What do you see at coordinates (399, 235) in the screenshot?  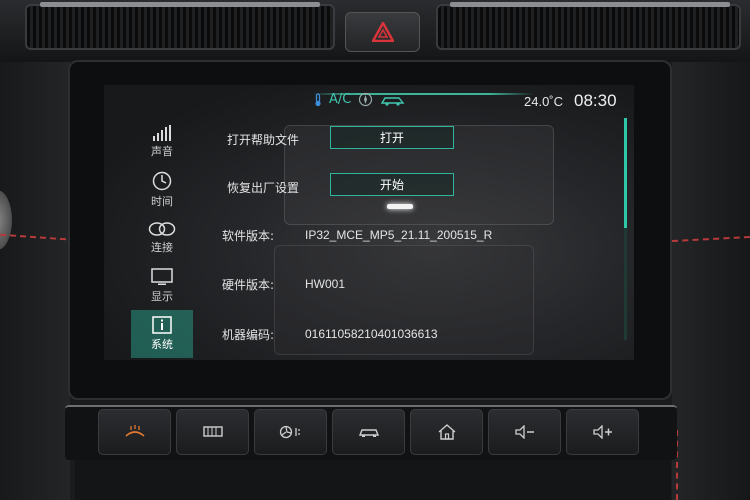 I see `software-version-value: IP32_MCE_MP5_21.11_200515_R` at bounding box center [399, 235].